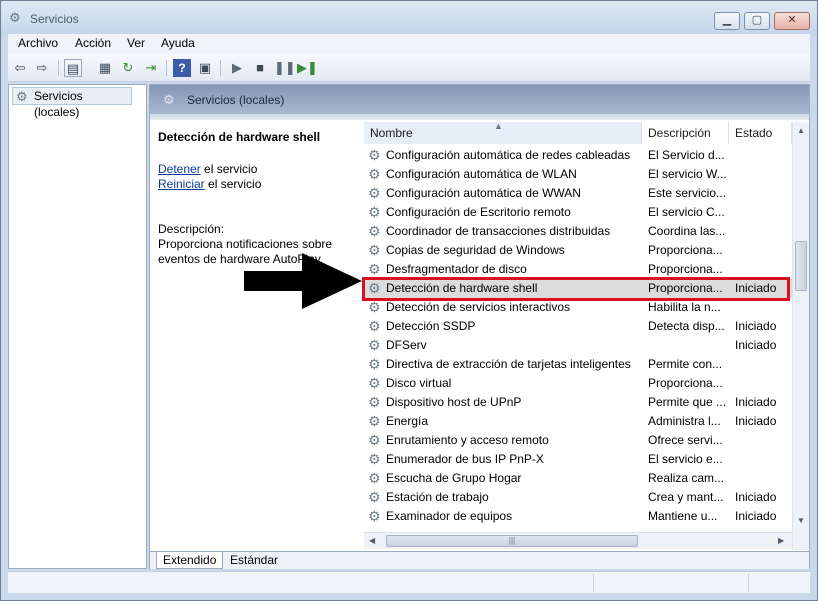 The height and width of the screenshot is (601, 818). What do you see at coordinates (801, 130) in the screenshot?
I see `scroll-up-icon: ▲` at bounding box center [801, 130].